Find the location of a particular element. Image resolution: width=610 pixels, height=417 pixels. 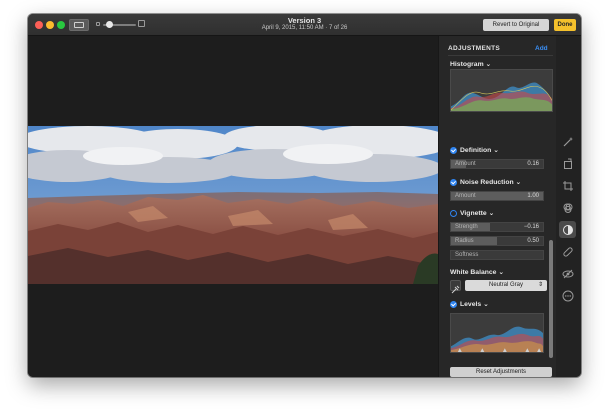

rotate-icon is located at coordinates (568, 164).